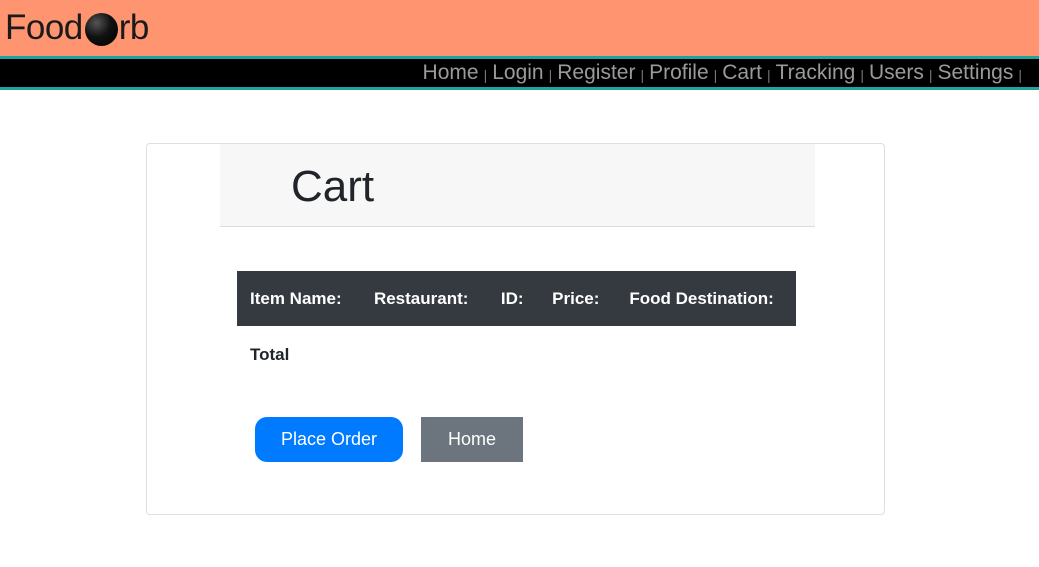  Describe the element at coordinates (270, 354) in the screenshot. I see `total-label: Total` at that location.